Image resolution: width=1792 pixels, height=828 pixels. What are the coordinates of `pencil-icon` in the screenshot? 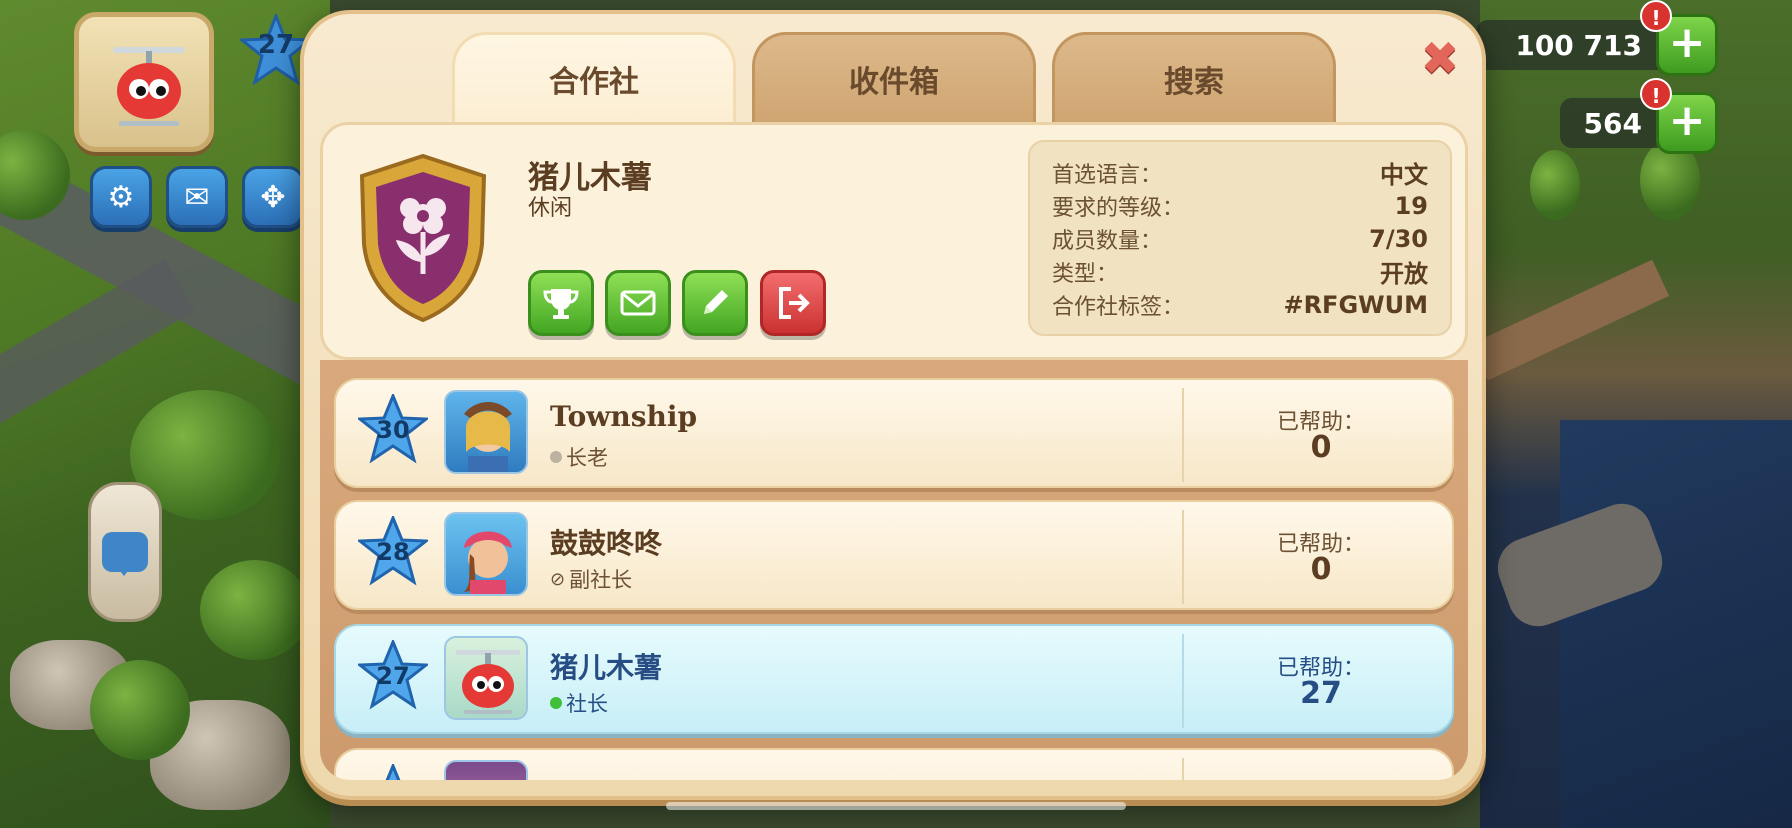 It's located at (716, 302).